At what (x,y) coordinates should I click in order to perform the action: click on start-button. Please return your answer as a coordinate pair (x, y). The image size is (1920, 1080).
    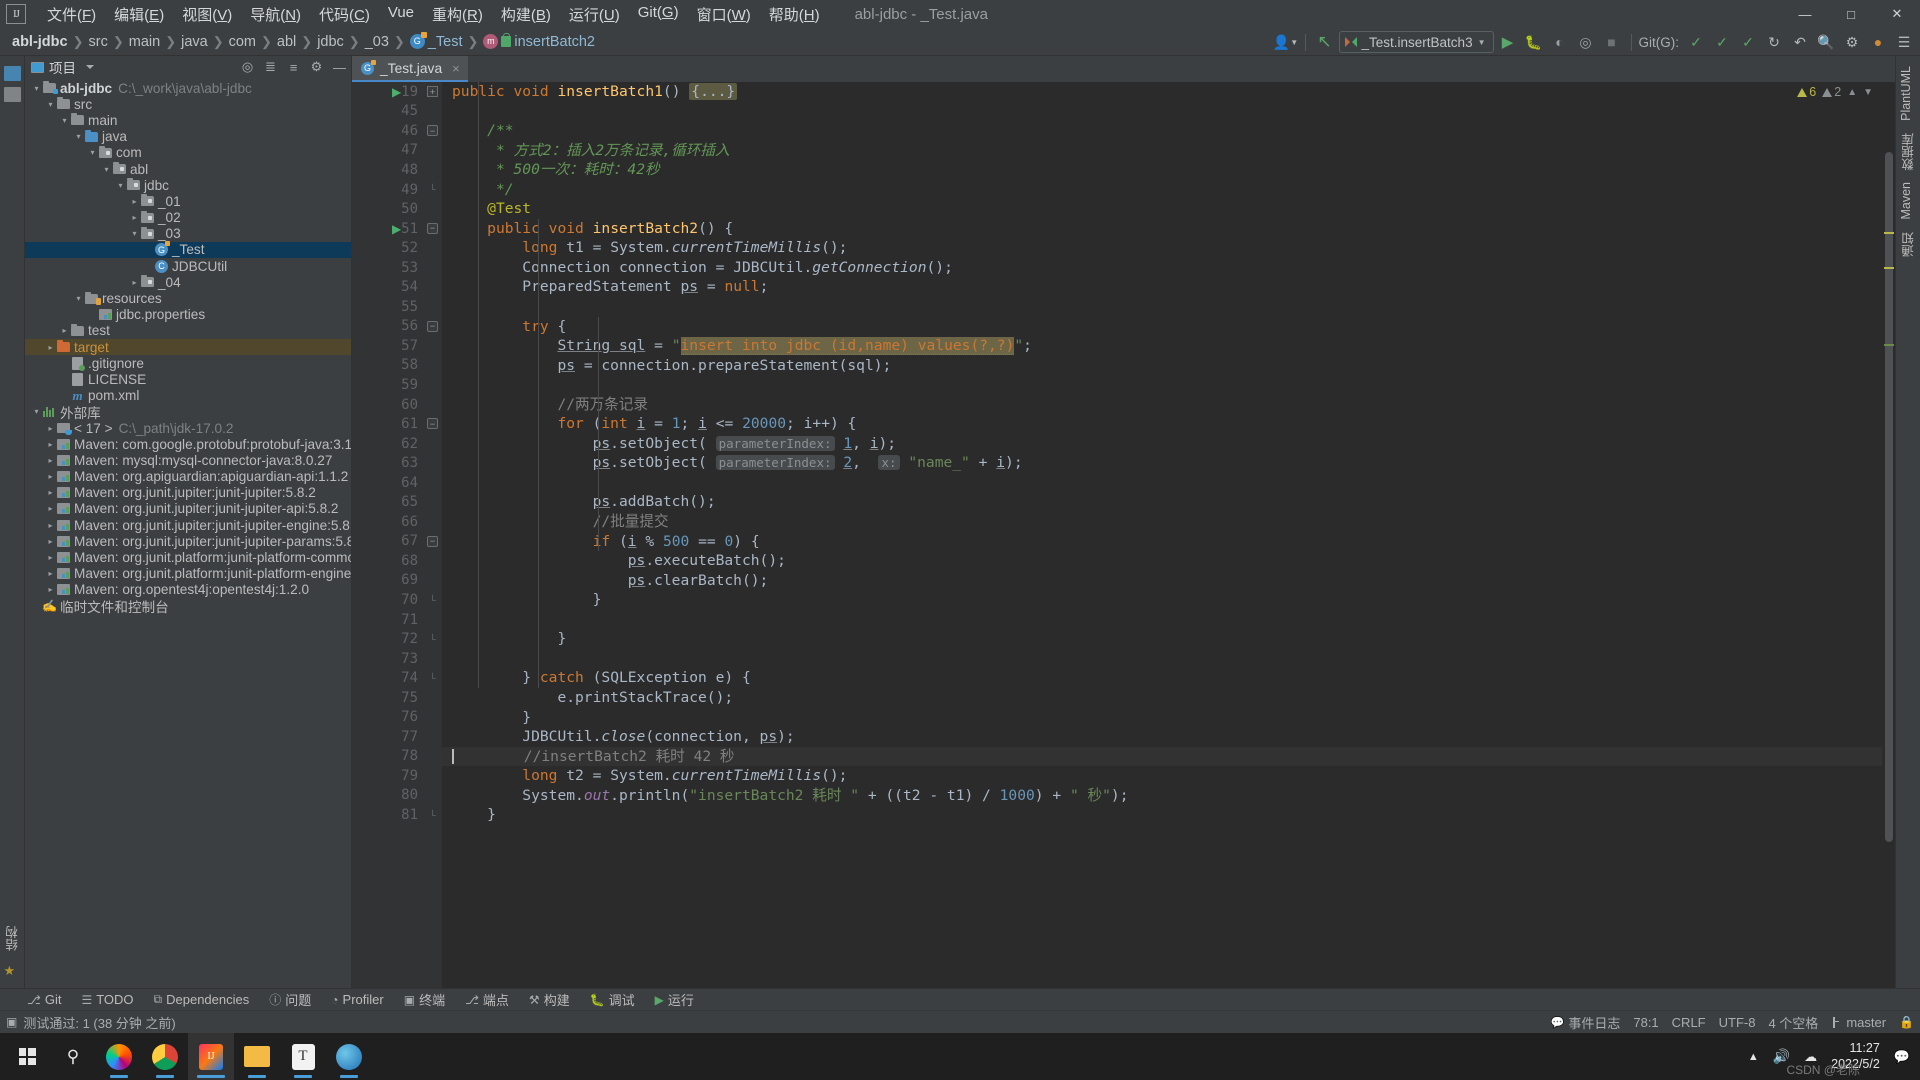
    Looking at the image, I should click on (27, 1056).